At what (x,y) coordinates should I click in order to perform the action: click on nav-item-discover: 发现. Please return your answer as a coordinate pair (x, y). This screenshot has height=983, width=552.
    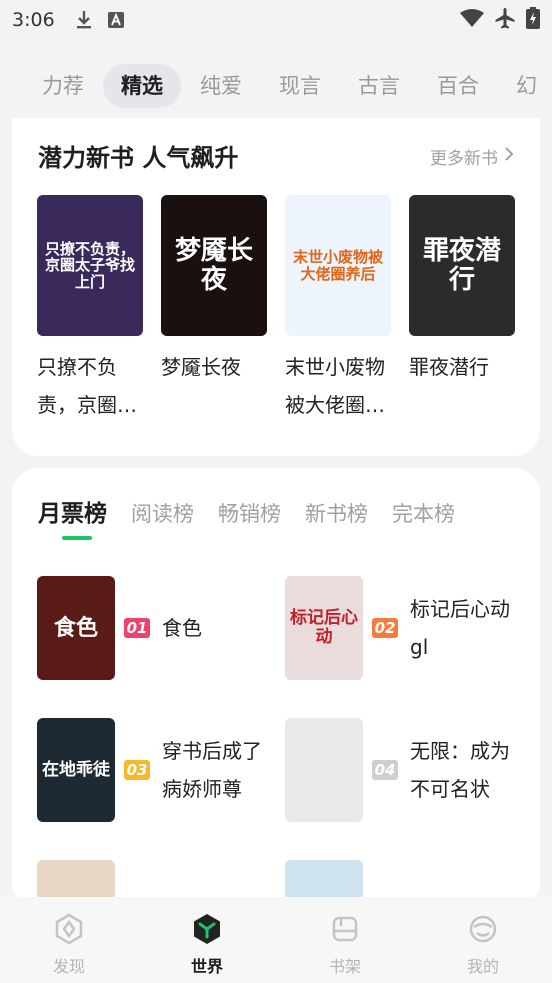
    Looking at the image, I should click on (69, 940).